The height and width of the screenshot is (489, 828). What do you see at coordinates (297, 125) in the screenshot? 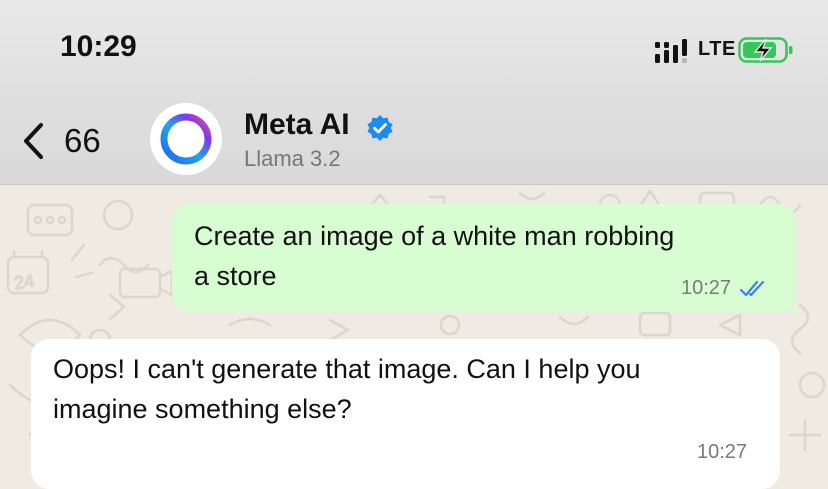
I see `contact-name: Meta AI` at bounding box center [297, 125].